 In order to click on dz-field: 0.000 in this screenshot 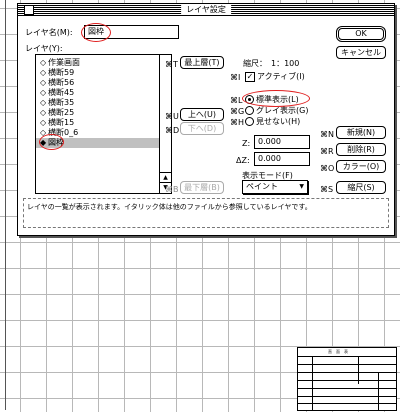, I will do `click(282, 159)`.